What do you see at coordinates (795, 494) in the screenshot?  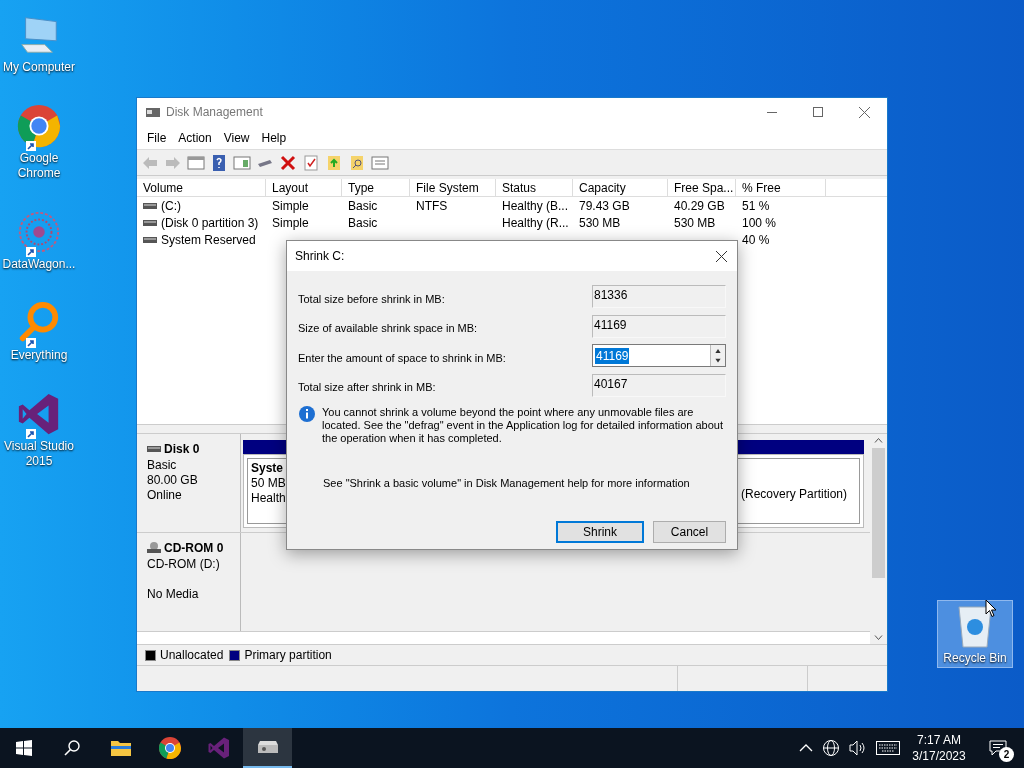 I see `partition-text: (Recovery Partition)` at bounding box center [795, 494].